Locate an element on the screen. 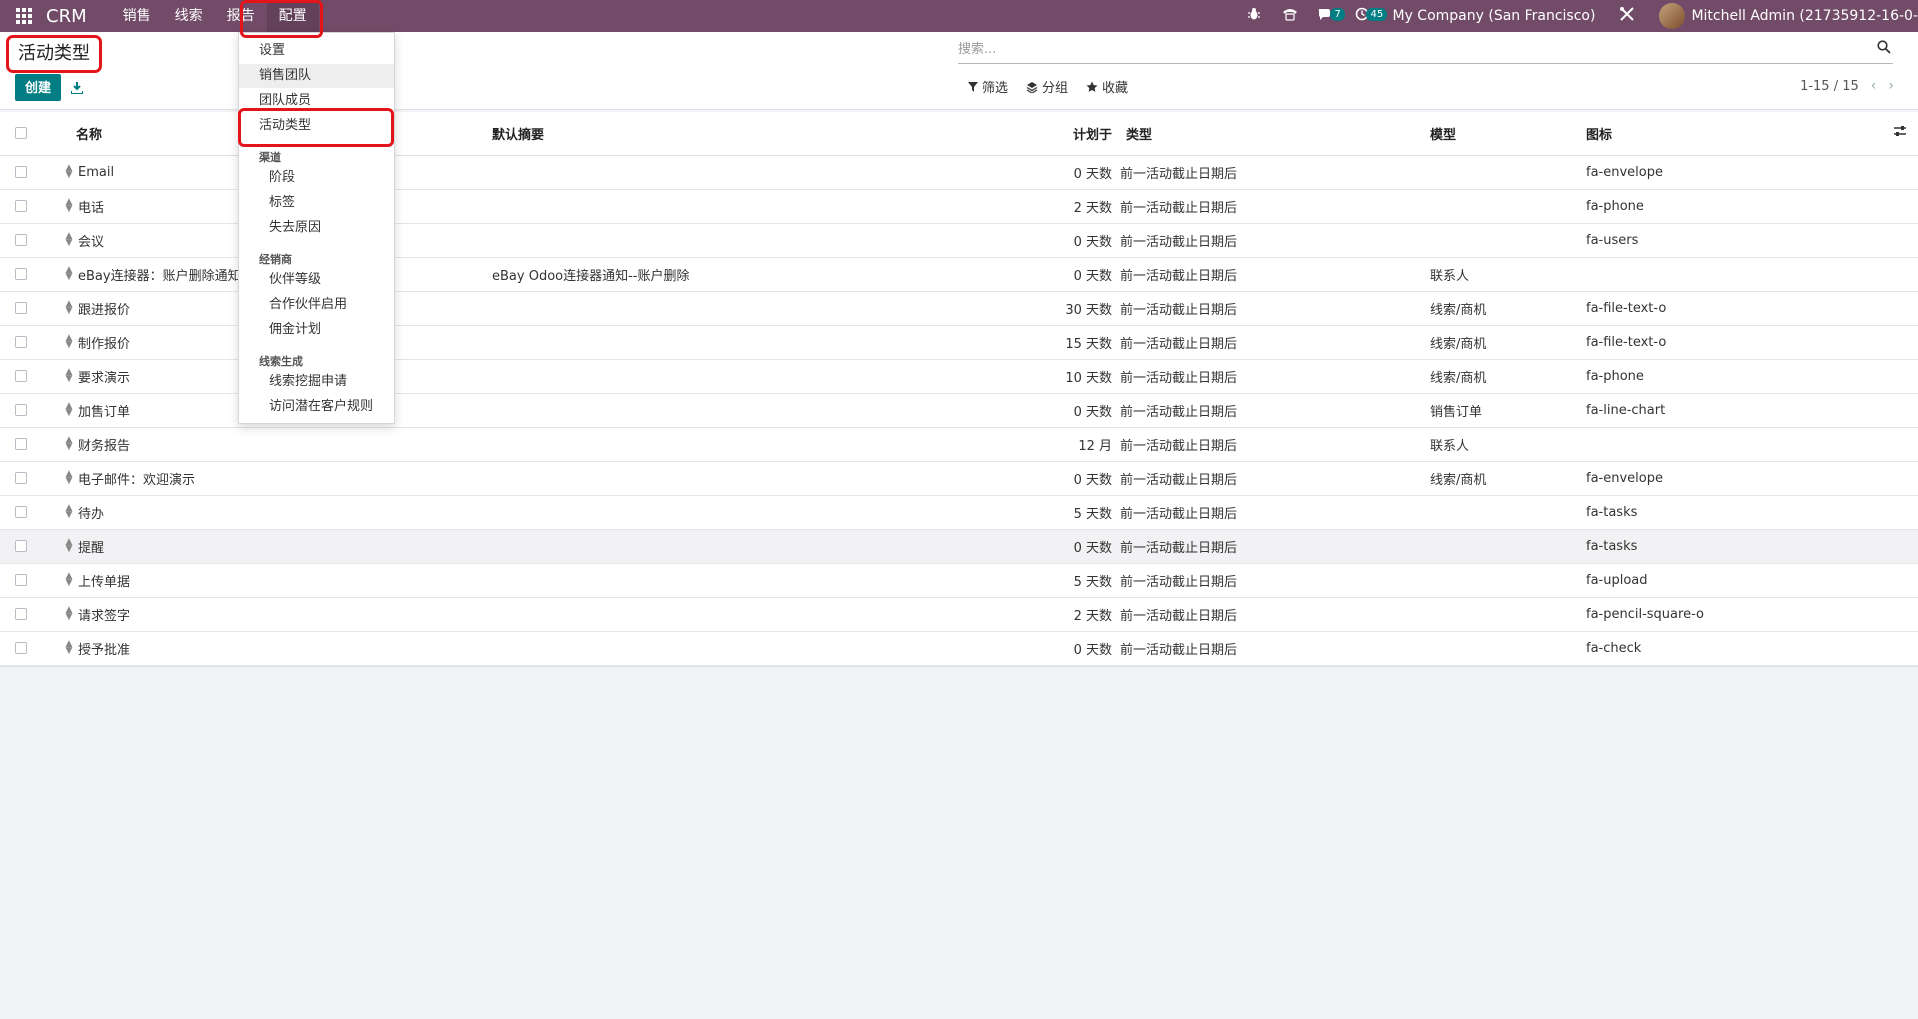 This screenshot has width=1918, height=1019. table-row: ▲ ▼ 待办 5 天数 前一活动截止日期后 fa-tasks is located at coordinates (959, 512).